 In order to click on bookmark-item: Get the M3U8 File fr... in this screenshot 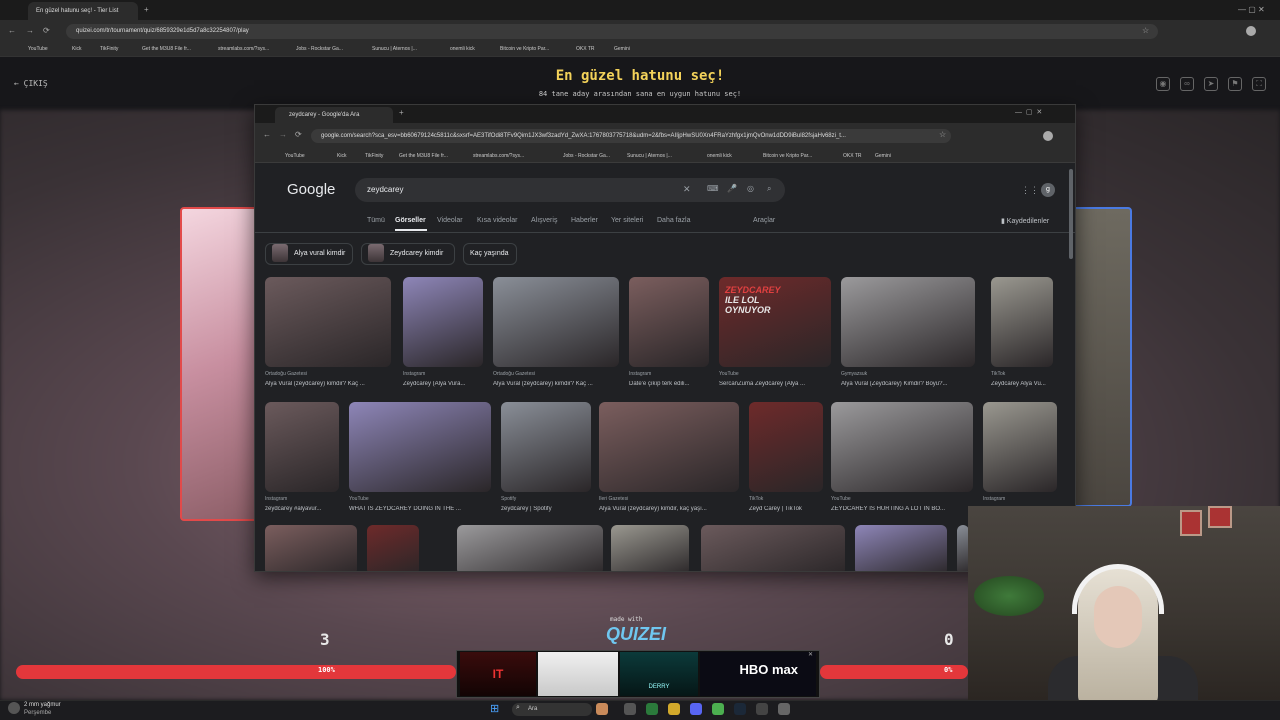, I will do `click(166, 49)`.